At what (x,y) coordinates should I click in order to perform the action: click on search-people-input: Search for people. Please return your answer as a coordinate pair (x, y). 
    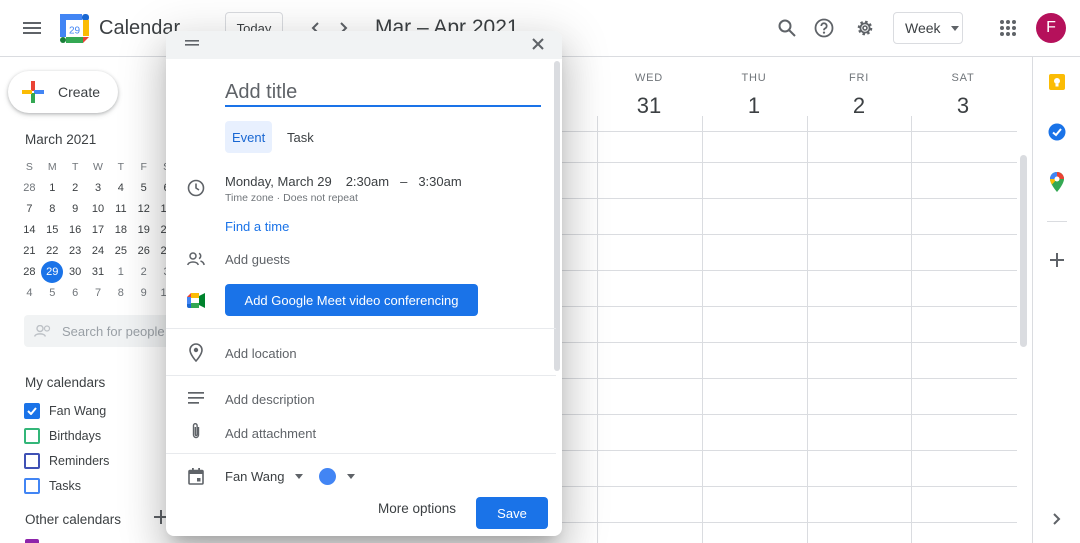
    Looking at the image, I should click on (97, 331).